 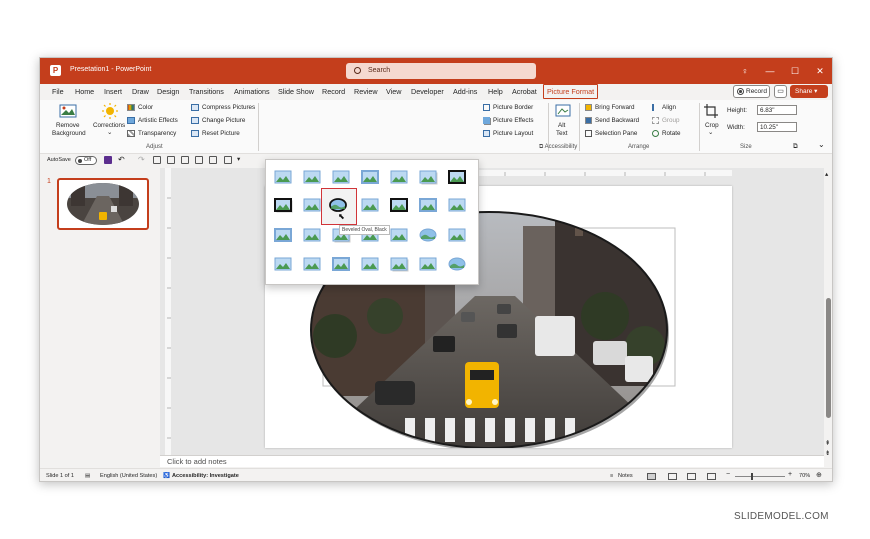 I want to click on remove-background-label-1: Remove, so click(x=67, y=125).